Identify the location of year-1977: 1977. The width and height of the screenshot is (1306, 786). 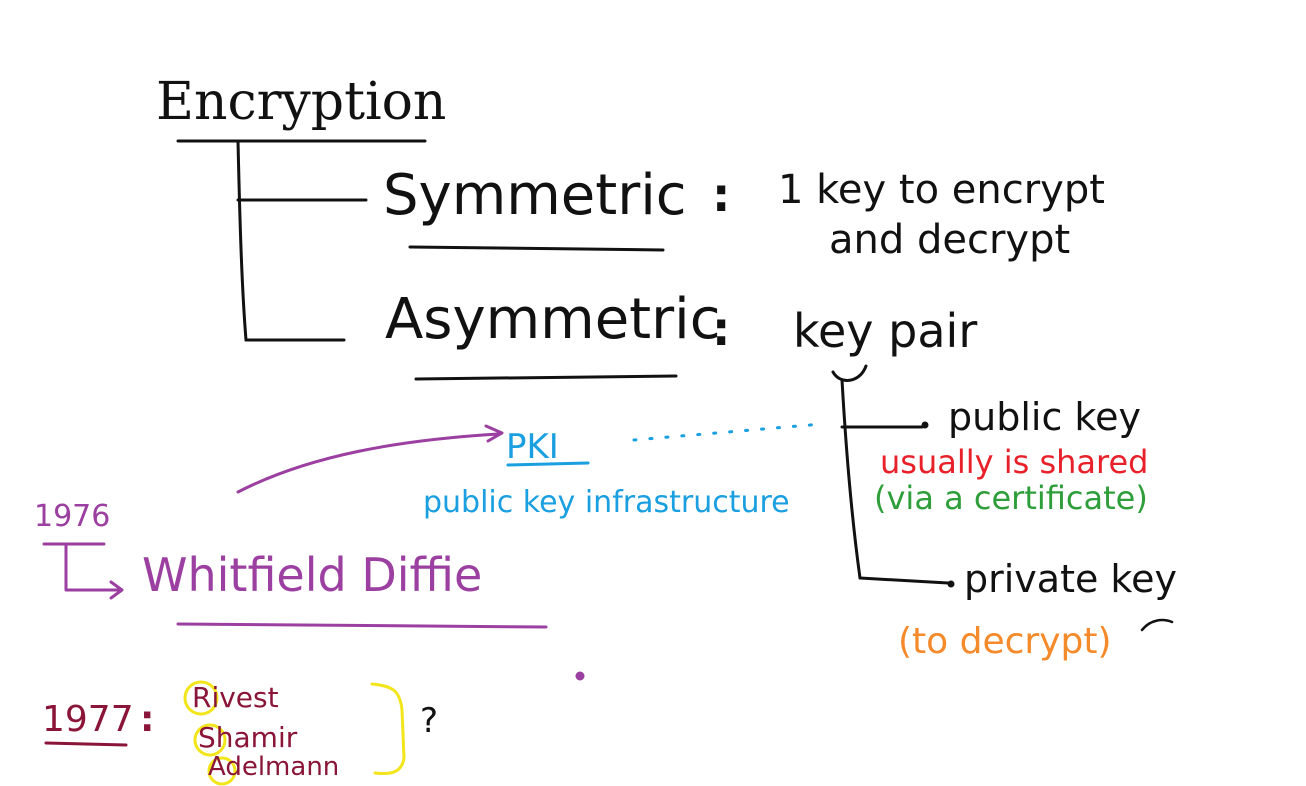
(88, 719).